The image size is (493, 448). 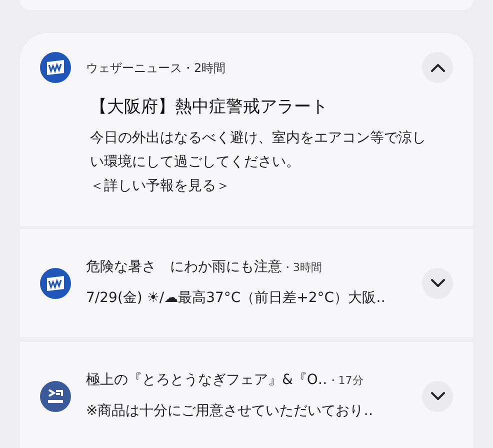 I want to click on notification-title: 【大阪府】熱中症警戒アラート, so click(x=209, y=107).